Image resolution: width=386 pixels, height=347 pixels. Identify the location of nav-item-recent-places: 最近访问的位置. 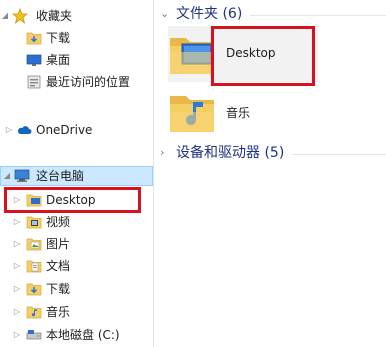
(76, 82).